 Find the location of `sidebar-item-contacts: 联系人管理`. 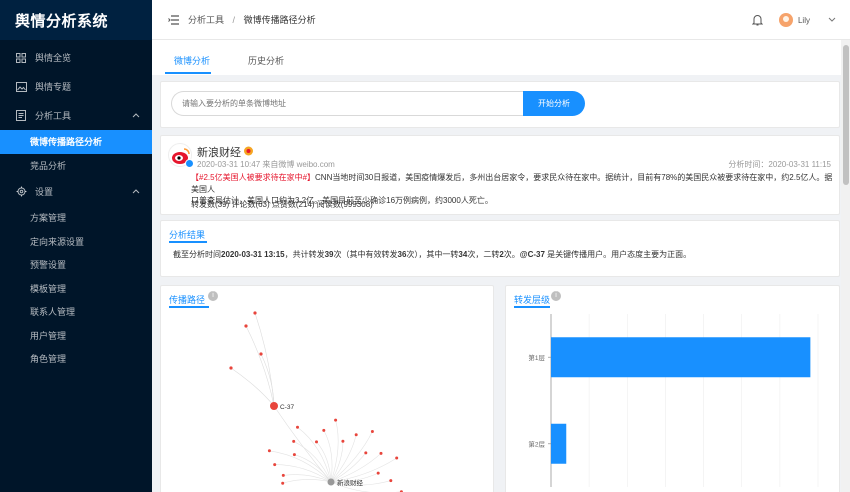

sidebar-item-contacts: 联系人管理 is located at coordinates (76, 312).